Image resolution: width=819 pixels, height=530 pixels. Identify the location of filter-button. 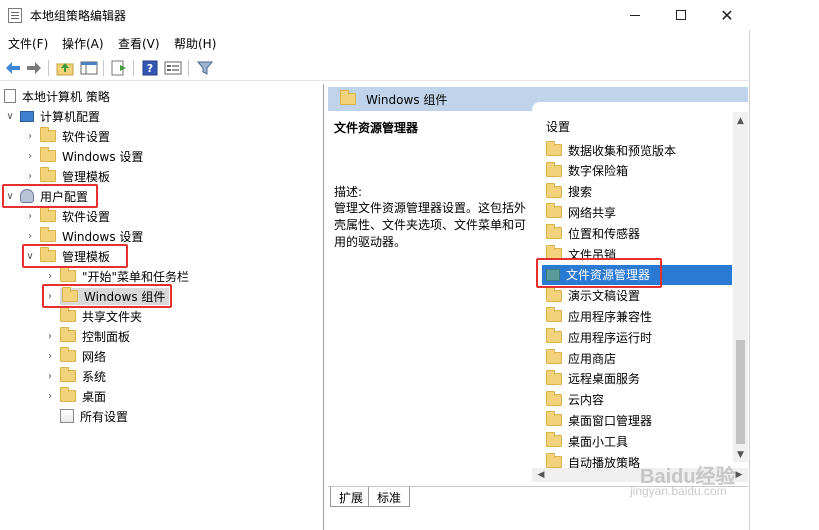
(205, 68).